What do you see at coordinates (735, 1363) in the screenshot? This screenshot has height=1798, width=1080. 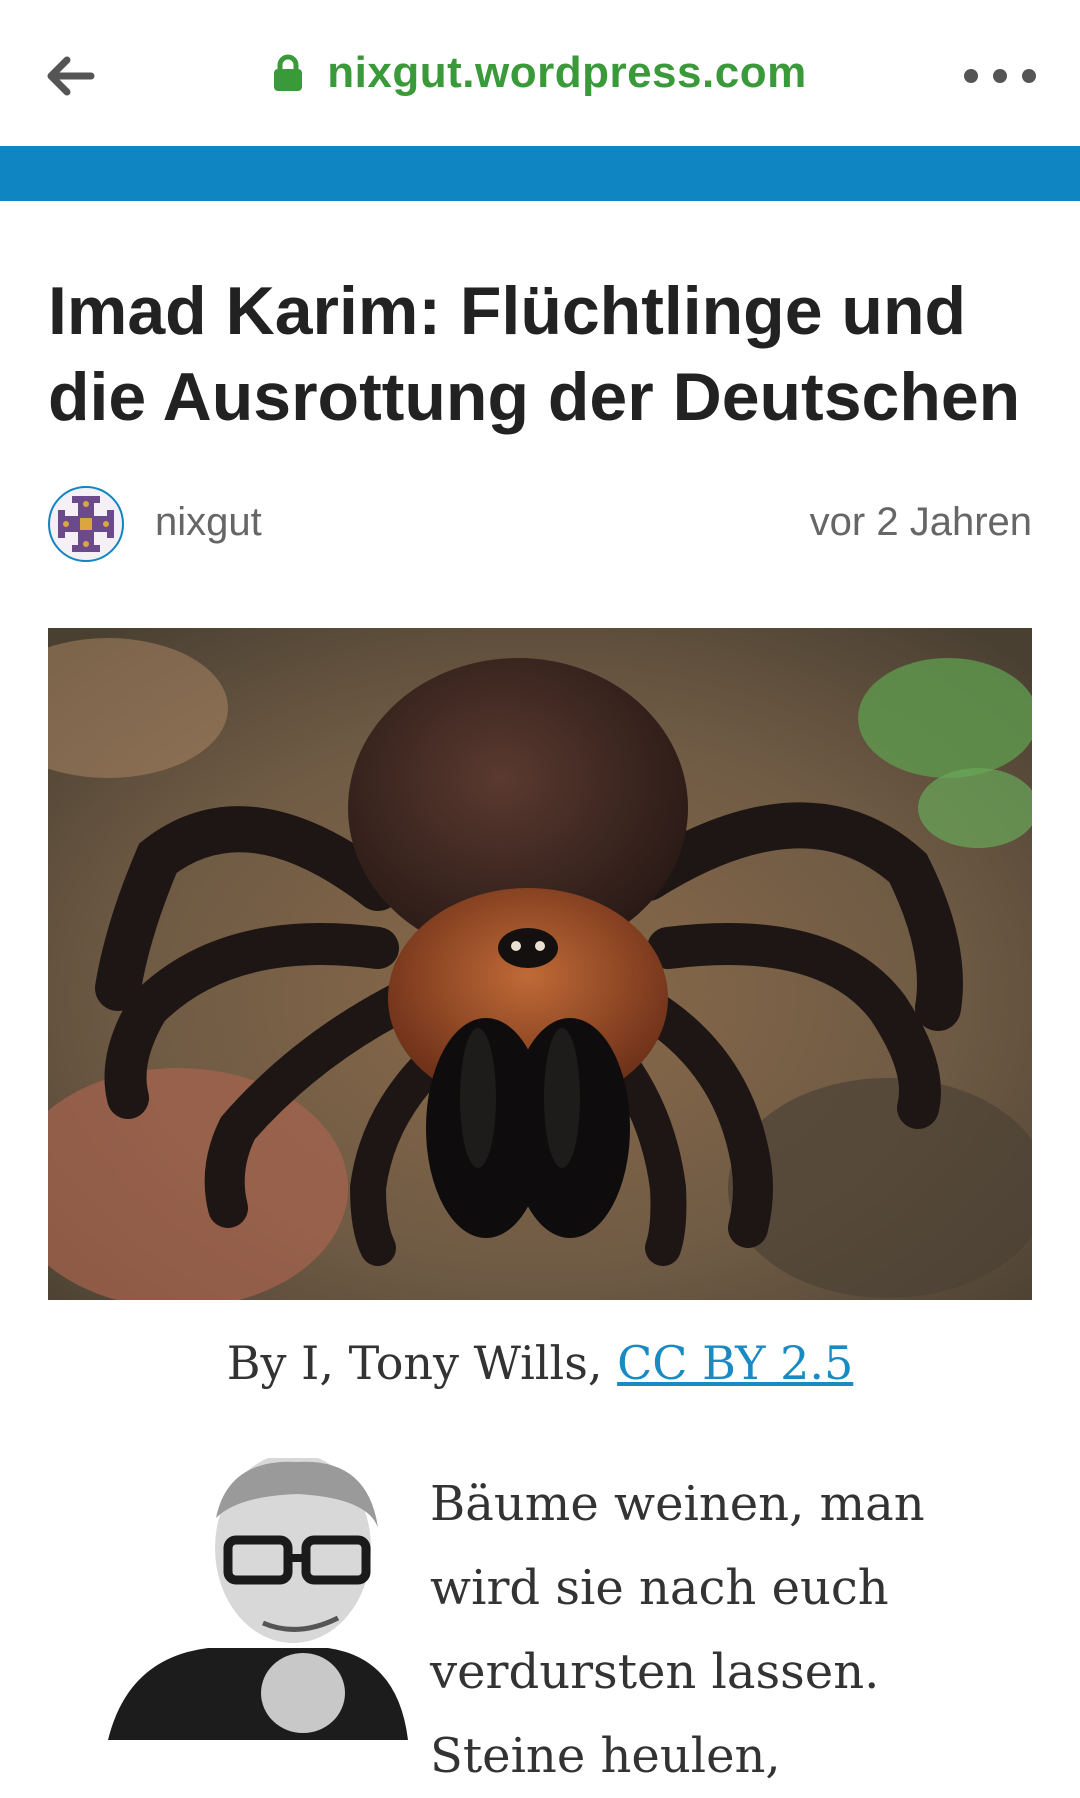 I see `license-link: CC BY 2.5` at bounding box center [735, 1363].